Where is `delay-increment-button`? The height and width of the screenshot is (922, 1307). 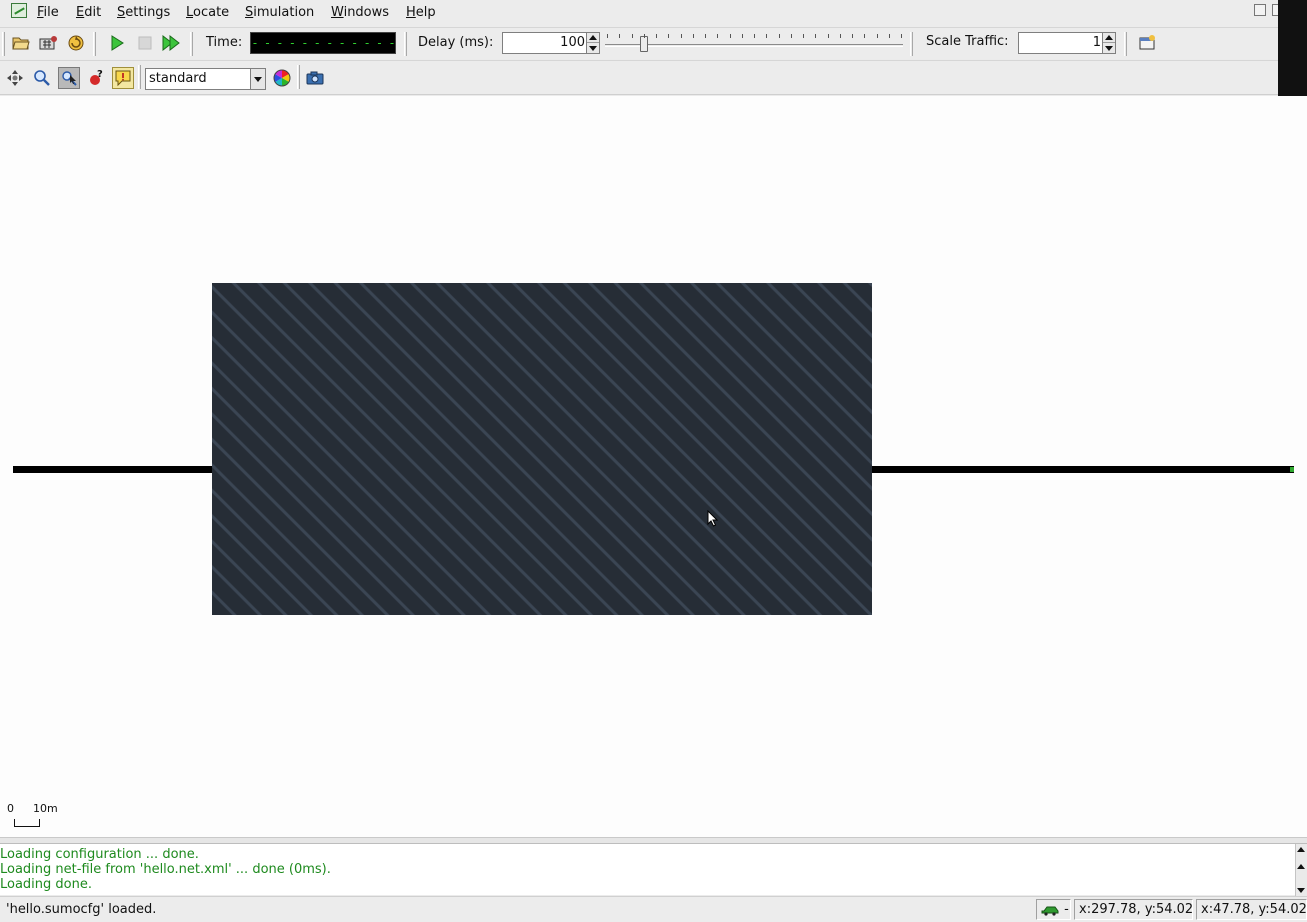
delay-increment-button is located at coordinates (593, 38).